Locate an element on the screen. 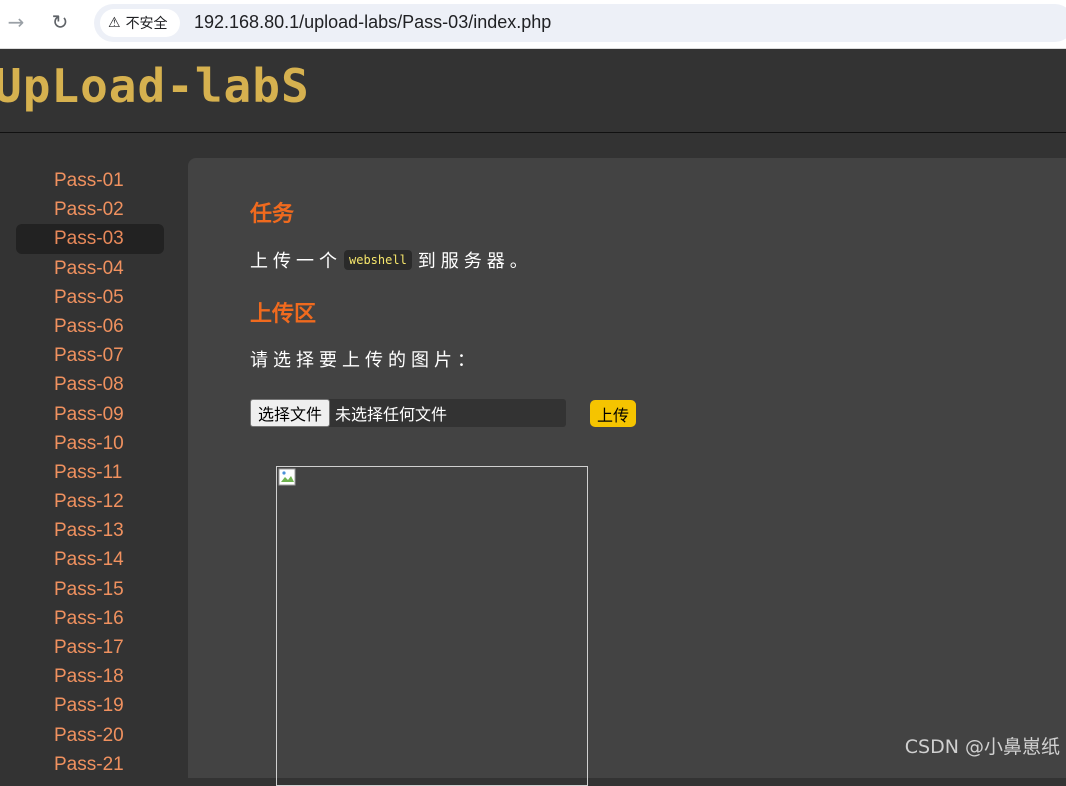 The height and width of the screenshot is (786, 1066). choose-file-button: 选择文件 is located at coordinates (290, 413).